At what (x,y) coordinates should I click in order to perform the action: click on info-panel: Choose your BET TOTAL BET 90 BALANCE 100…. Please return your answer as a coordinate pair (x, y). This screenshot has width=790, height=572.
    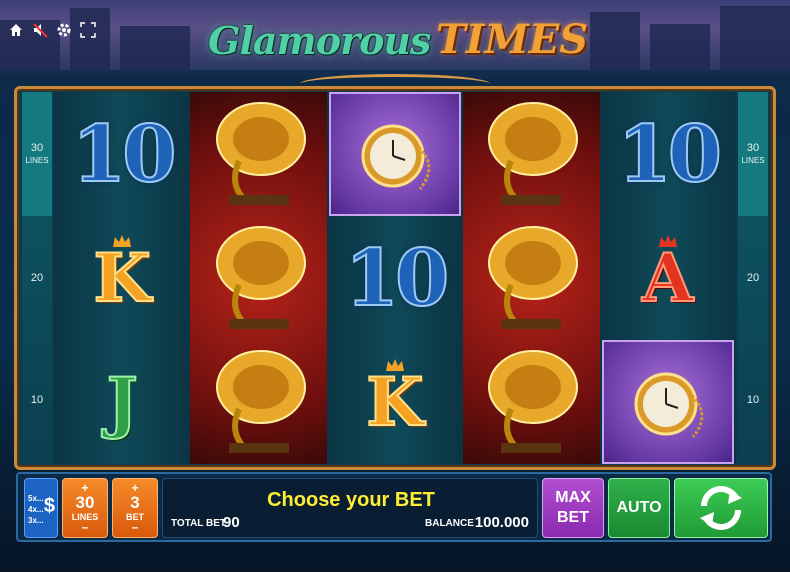
    Looking at the image, I should click on (350, 508).